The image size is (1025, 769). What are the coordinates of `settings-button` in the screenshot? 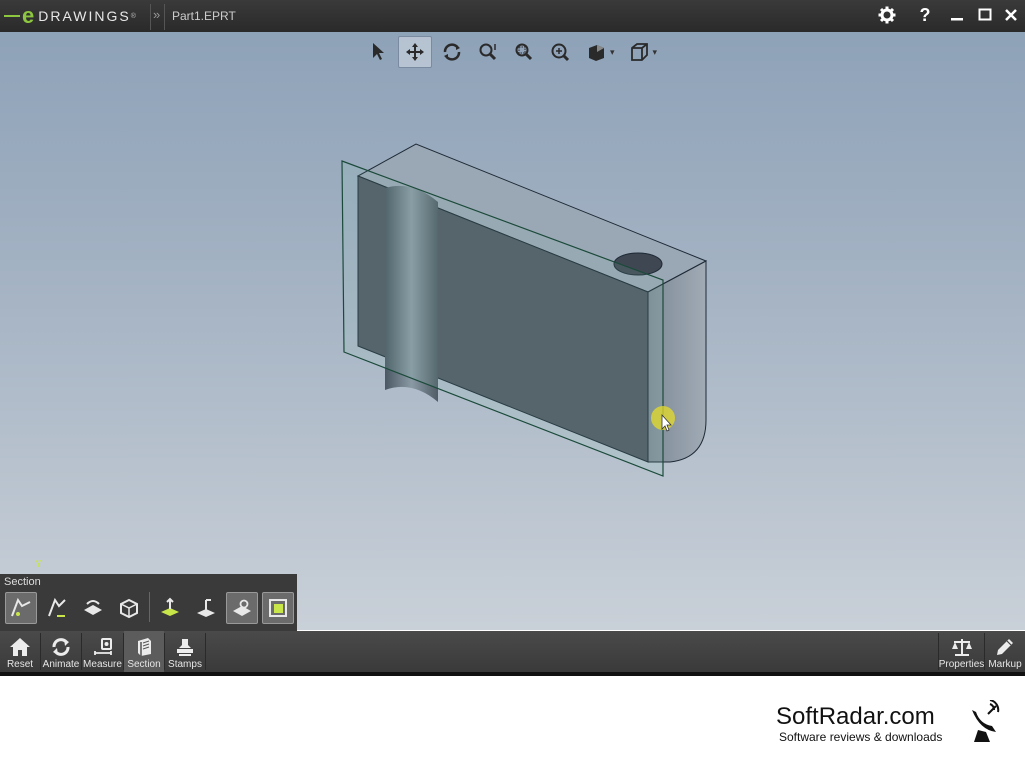 It's located at (887, 15).